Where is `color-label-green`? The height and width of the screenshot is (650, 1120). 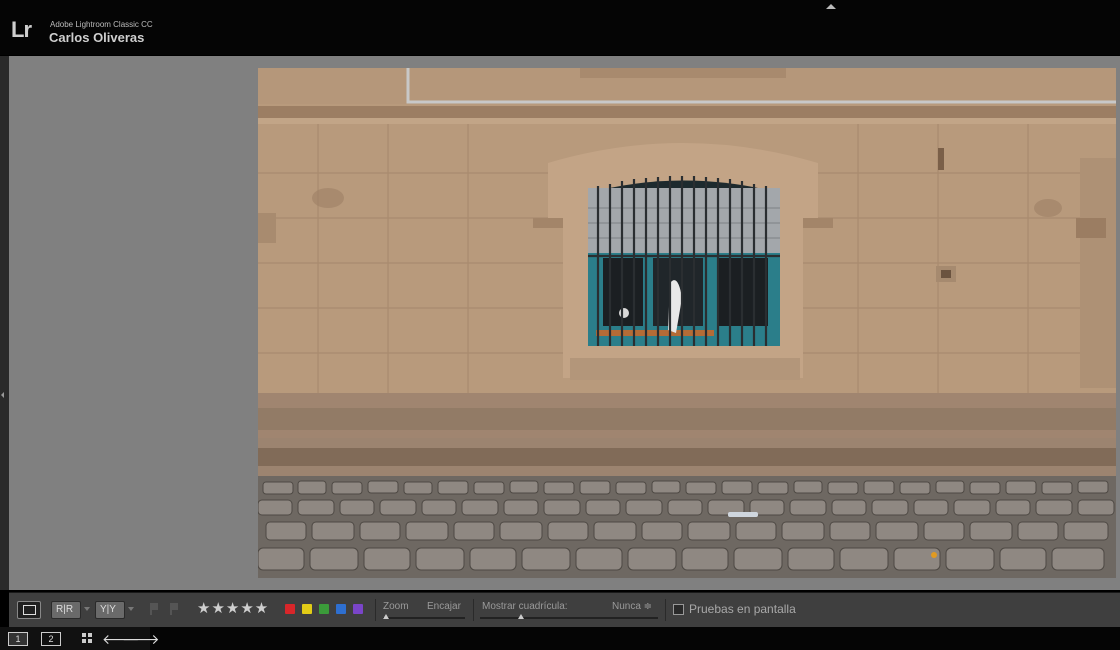 color-label-green is located at coordinates (324, 609).